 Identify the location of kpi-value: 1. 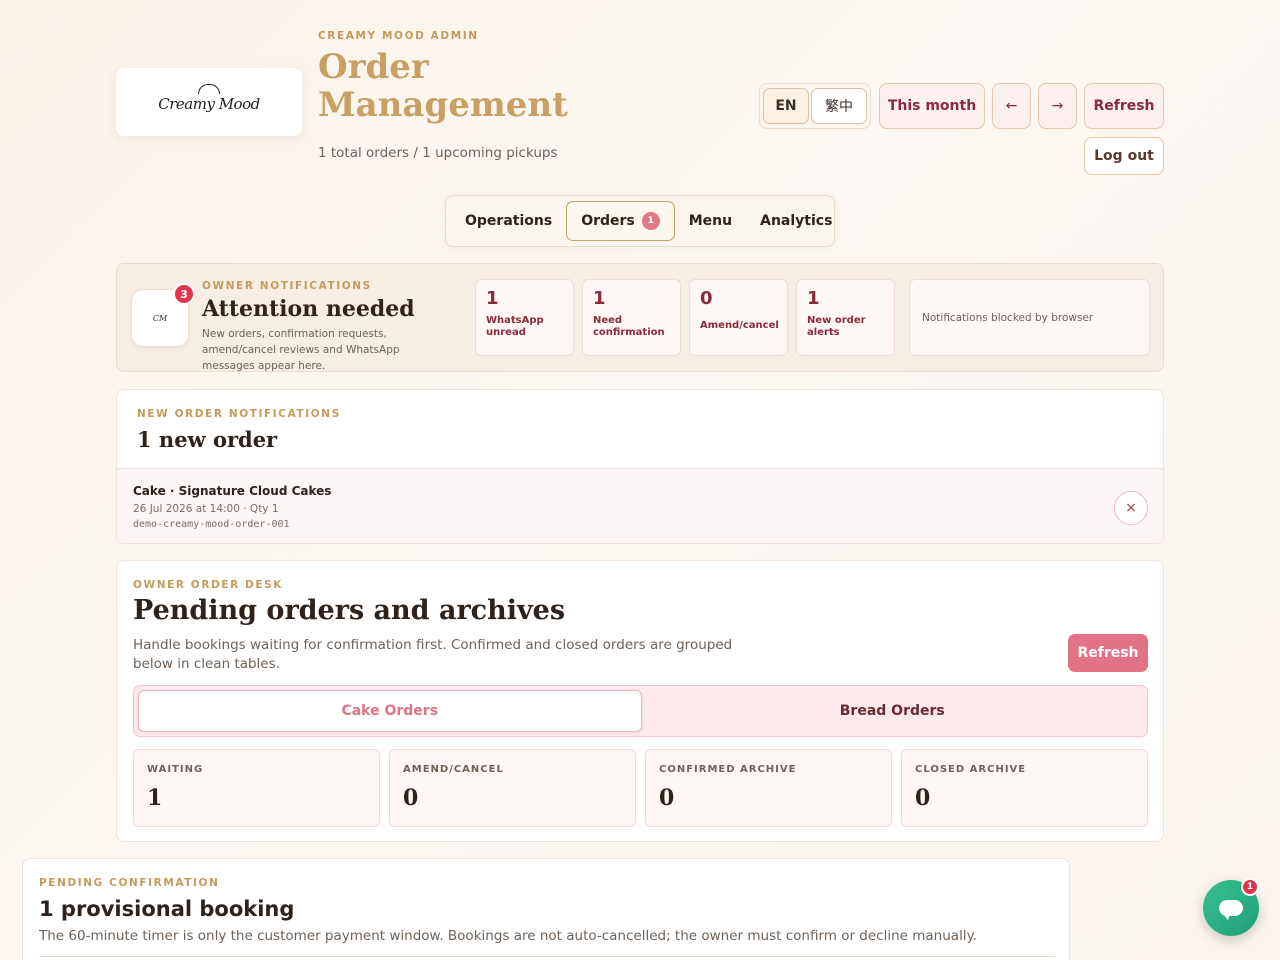
(155, 798).